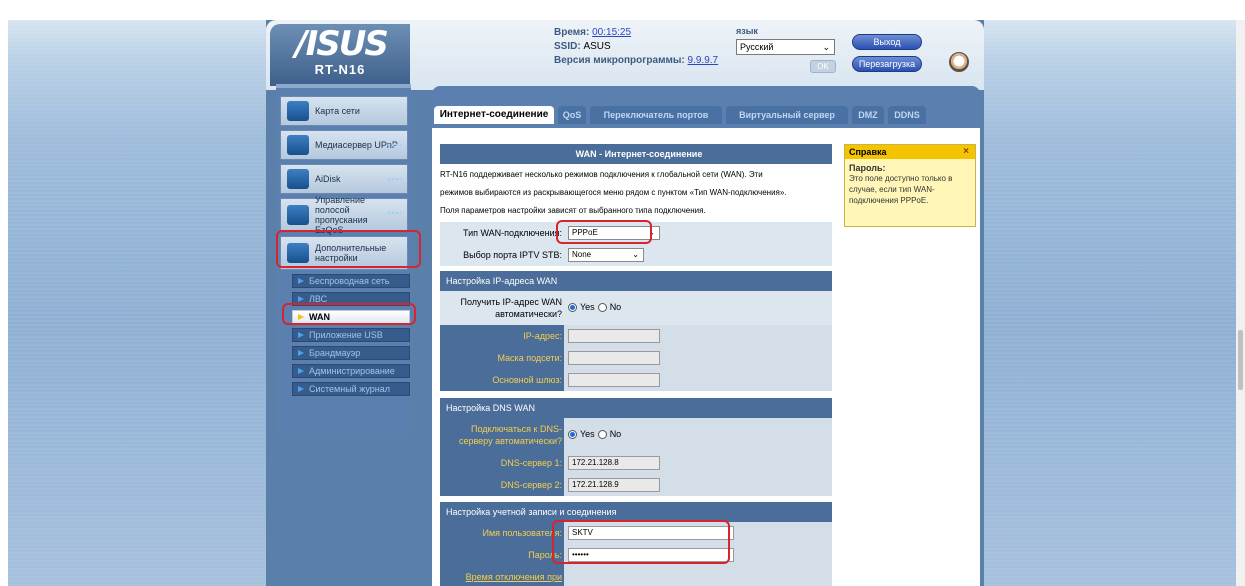 The image size is (1245, 586). What do you see at coordinates (502, 485) in the screenshot?
I see `dns2-label: DNS-сервер 2:` at bounding box center [502, 485].